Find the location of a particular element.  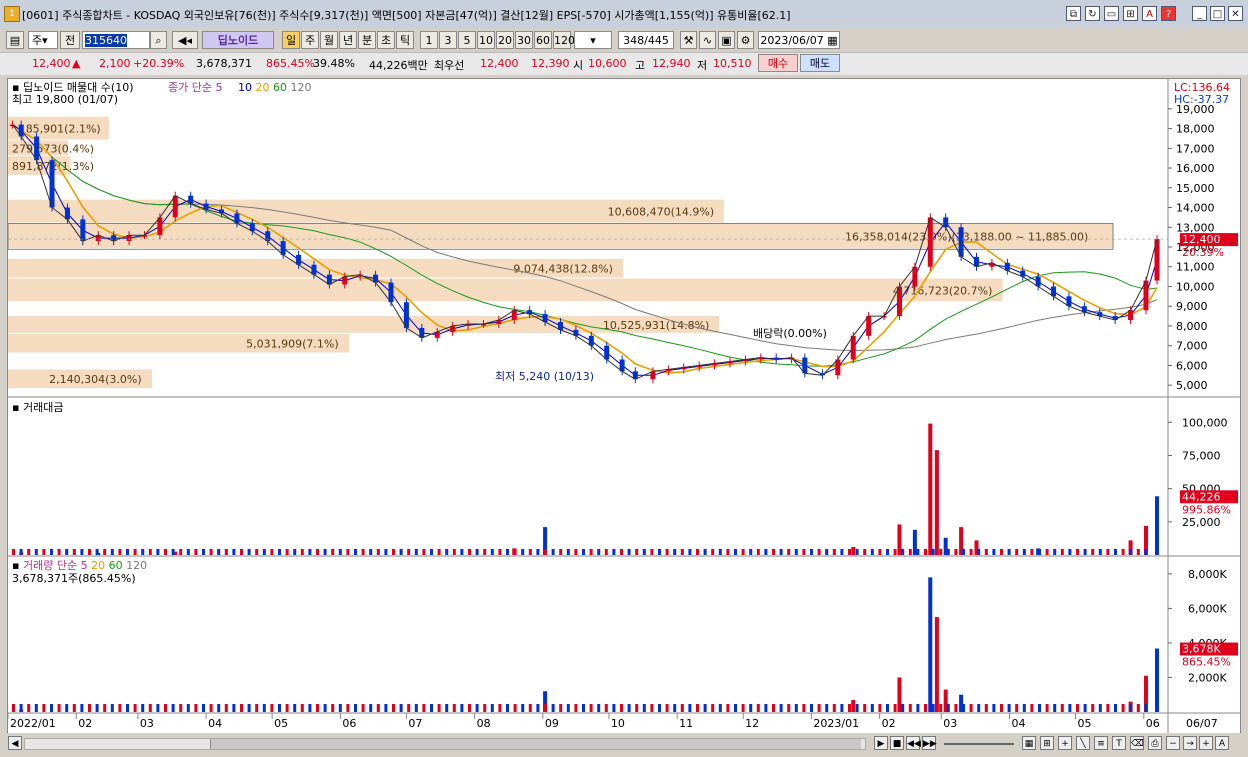

step-button-10: 10 is located at coordinates (486, 40).